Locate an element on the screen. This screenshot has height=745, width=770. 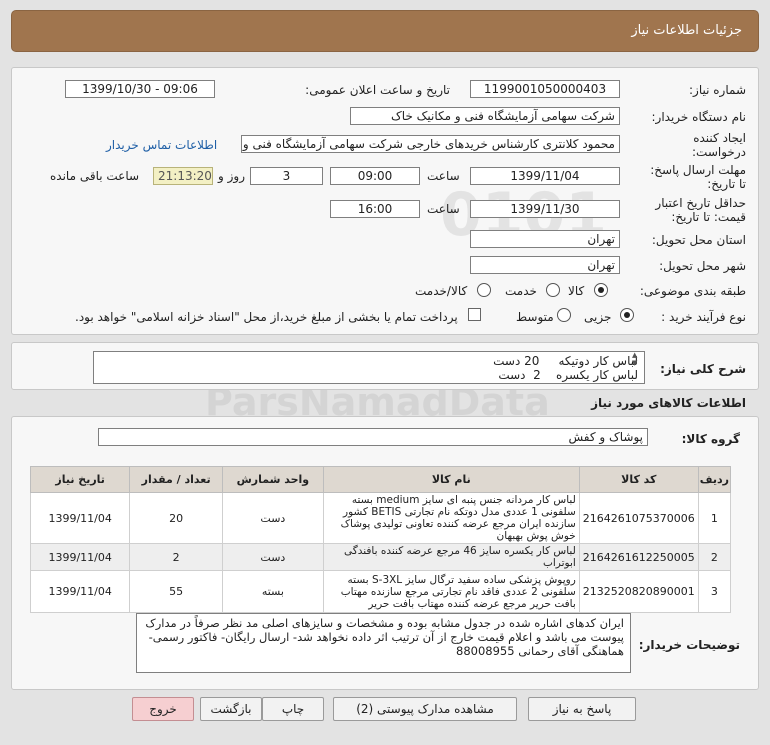
process-option-minor: جزیی is located at coordinates (598, 317).